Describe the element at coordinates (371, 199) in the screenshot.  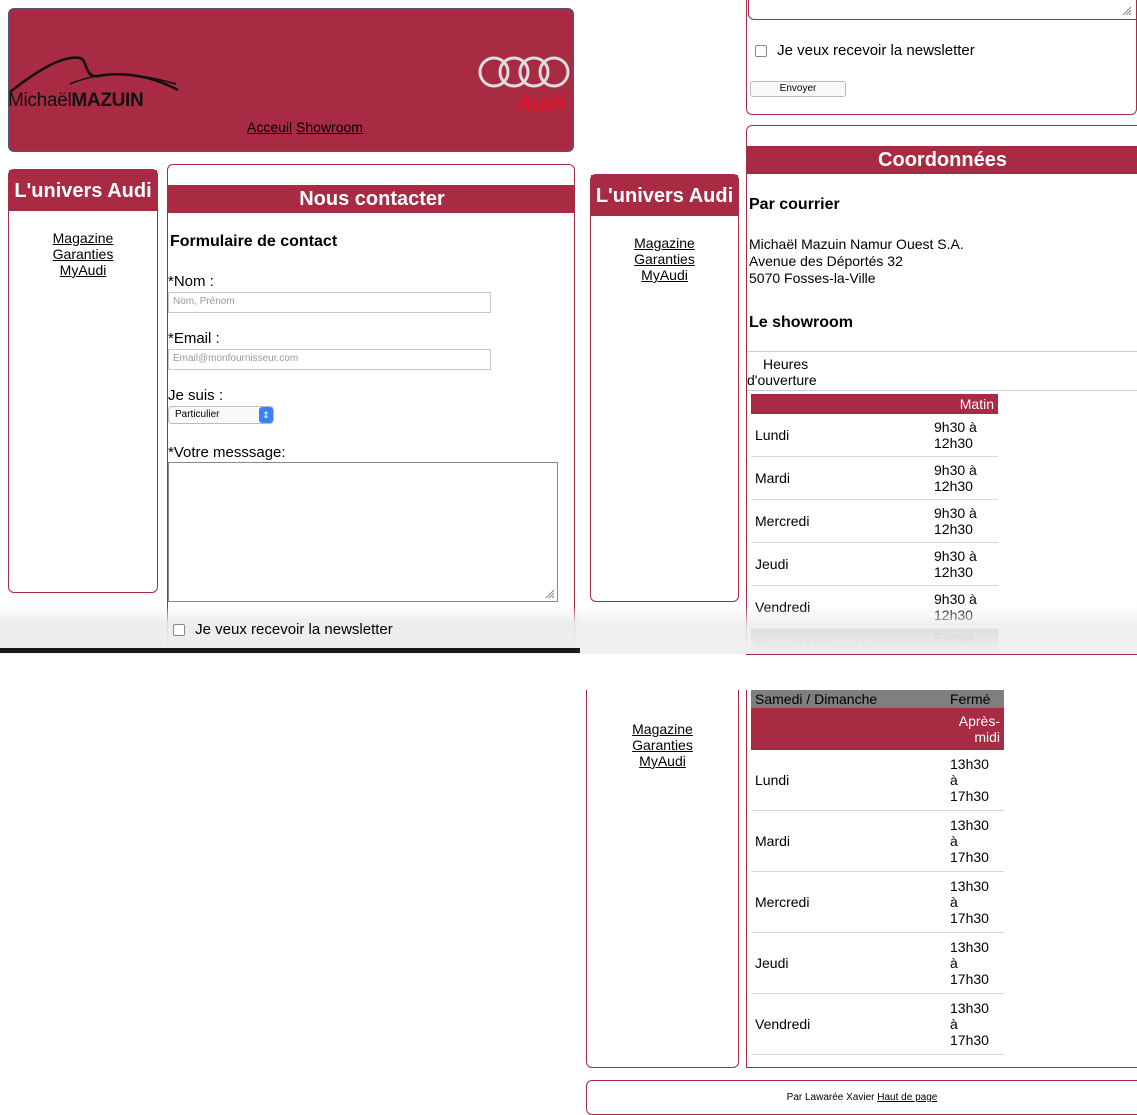
I see `contact-title: Nous contacter` at that location.